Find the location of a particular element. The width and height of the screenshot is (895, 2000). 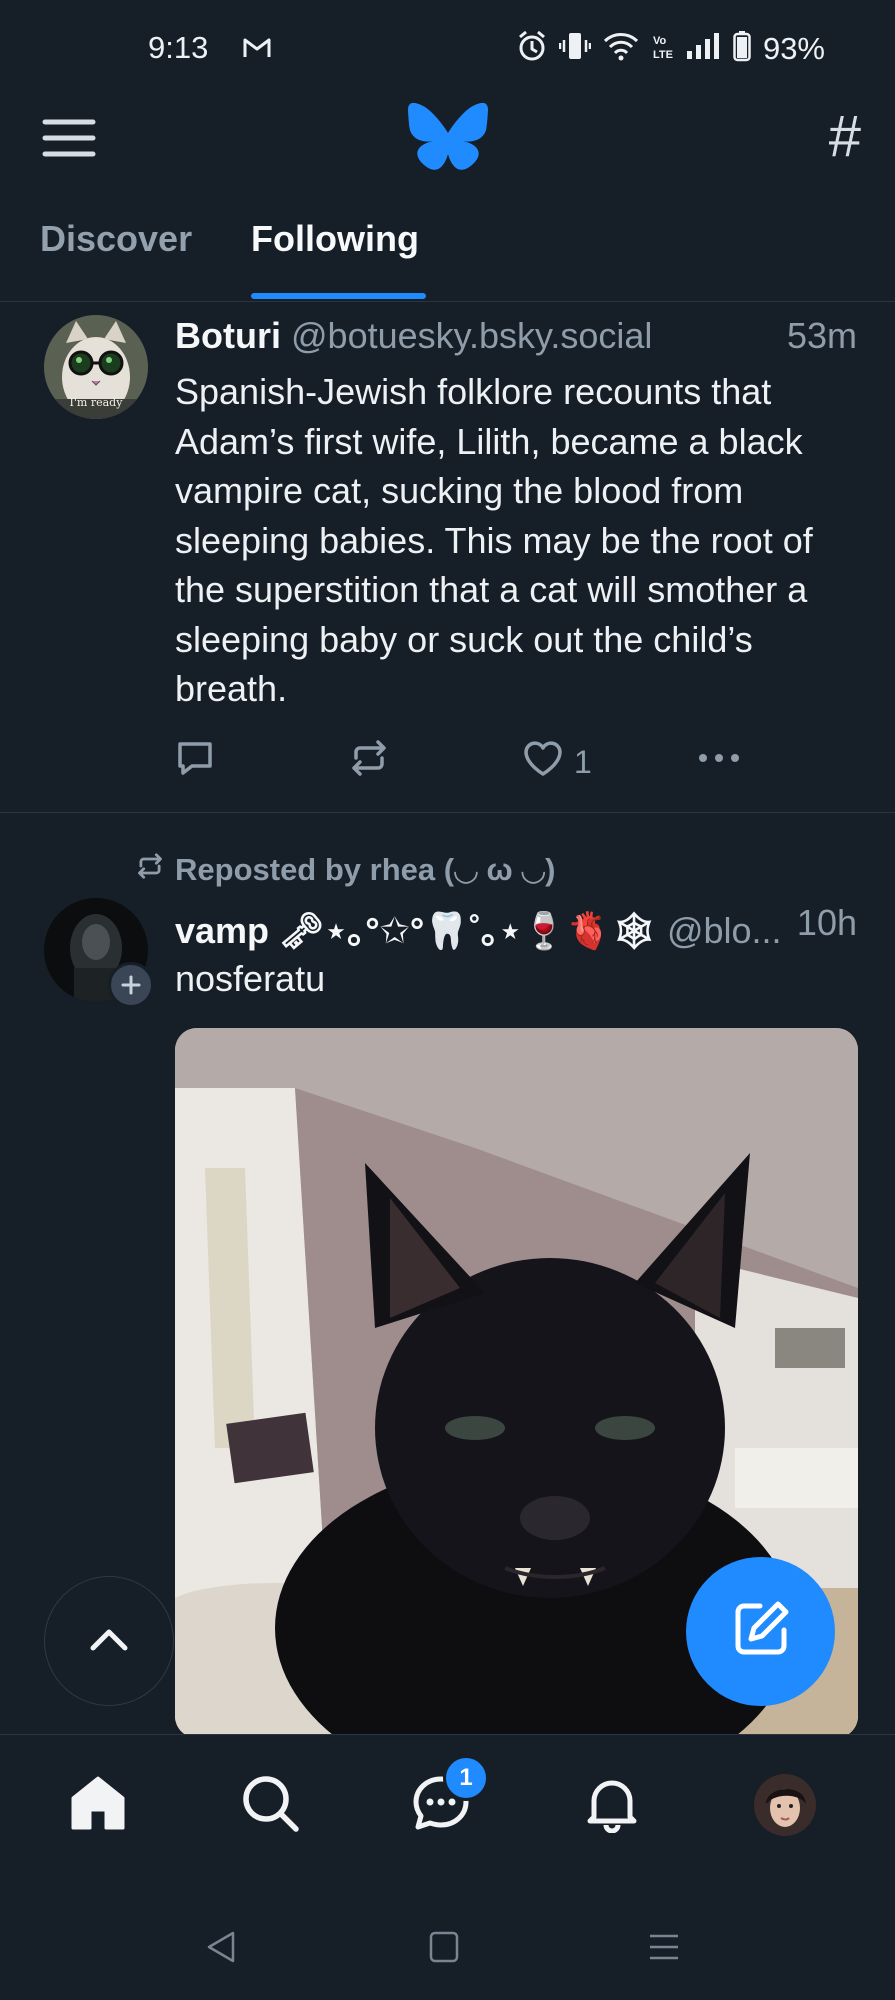

author-name: Boturi is located at coordinates (228, 335).